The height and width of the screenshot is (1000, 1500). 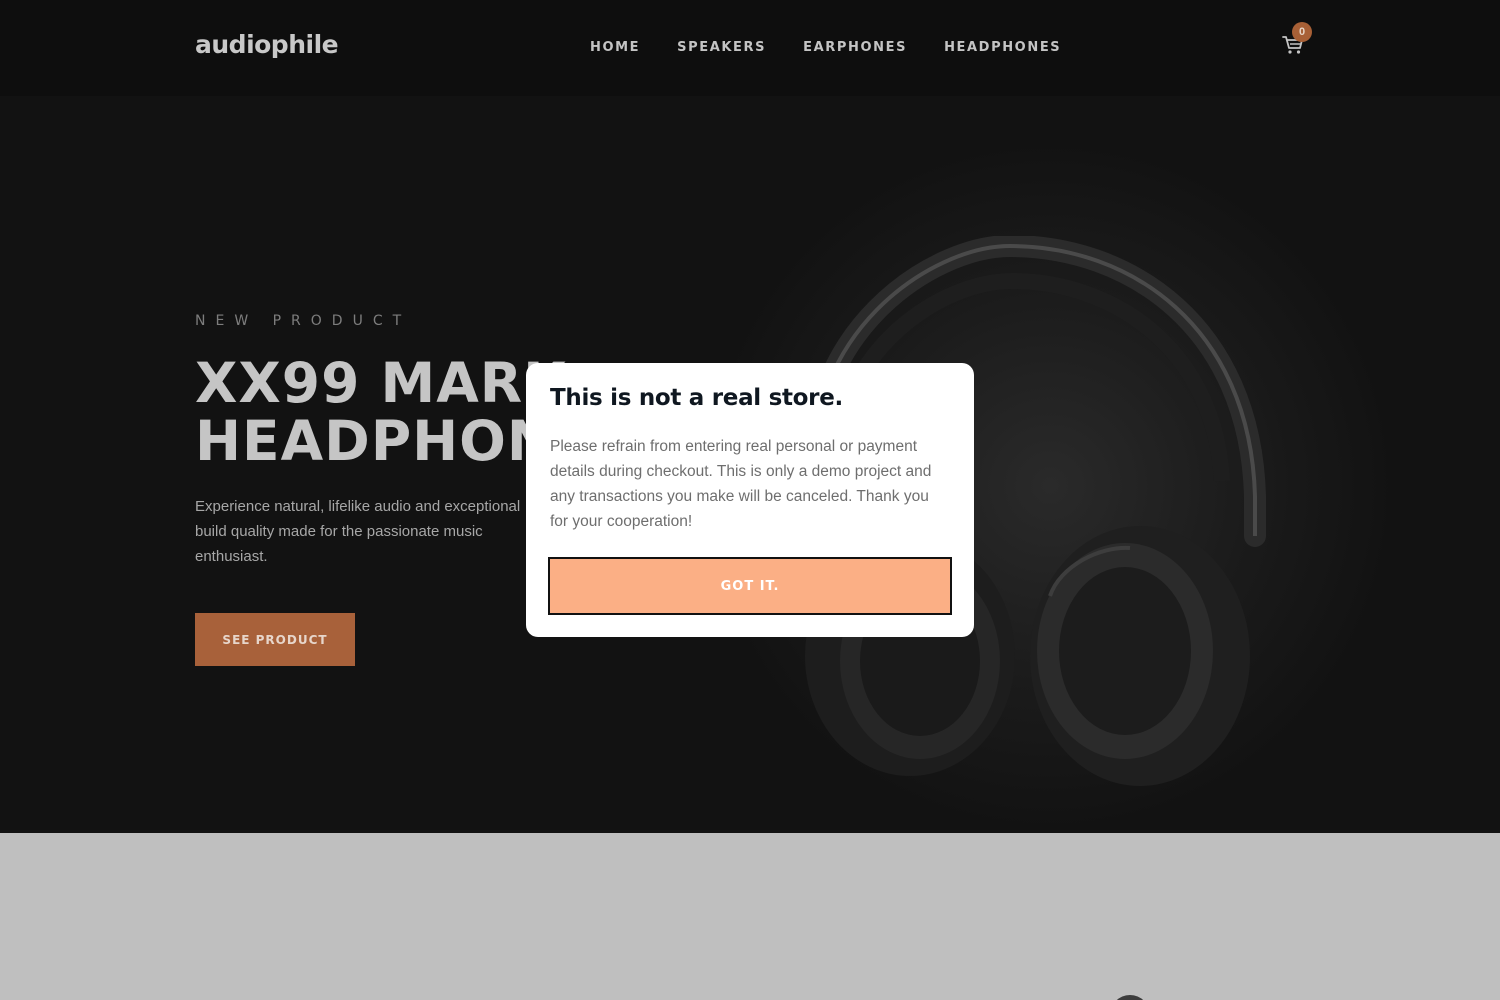 What do you see at coordinates (381, 383) in the screenshot?
I see `hero-title-line1: XX99 MARK` at bounding box center [381, 383].